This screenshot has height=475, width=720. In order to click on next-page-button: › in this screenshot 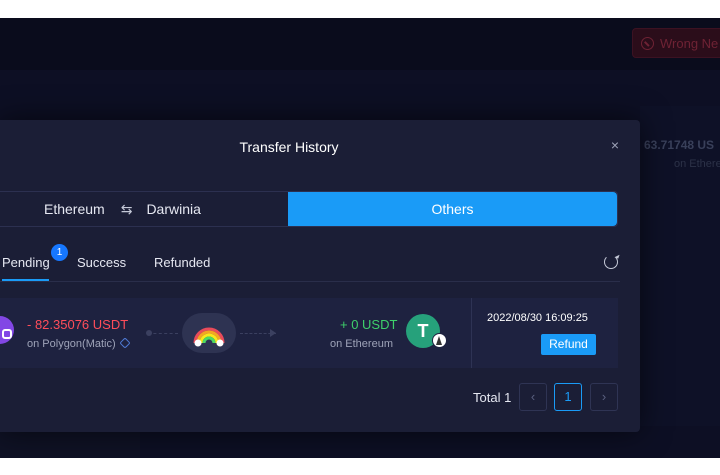, I will do `click(604, 397)`.